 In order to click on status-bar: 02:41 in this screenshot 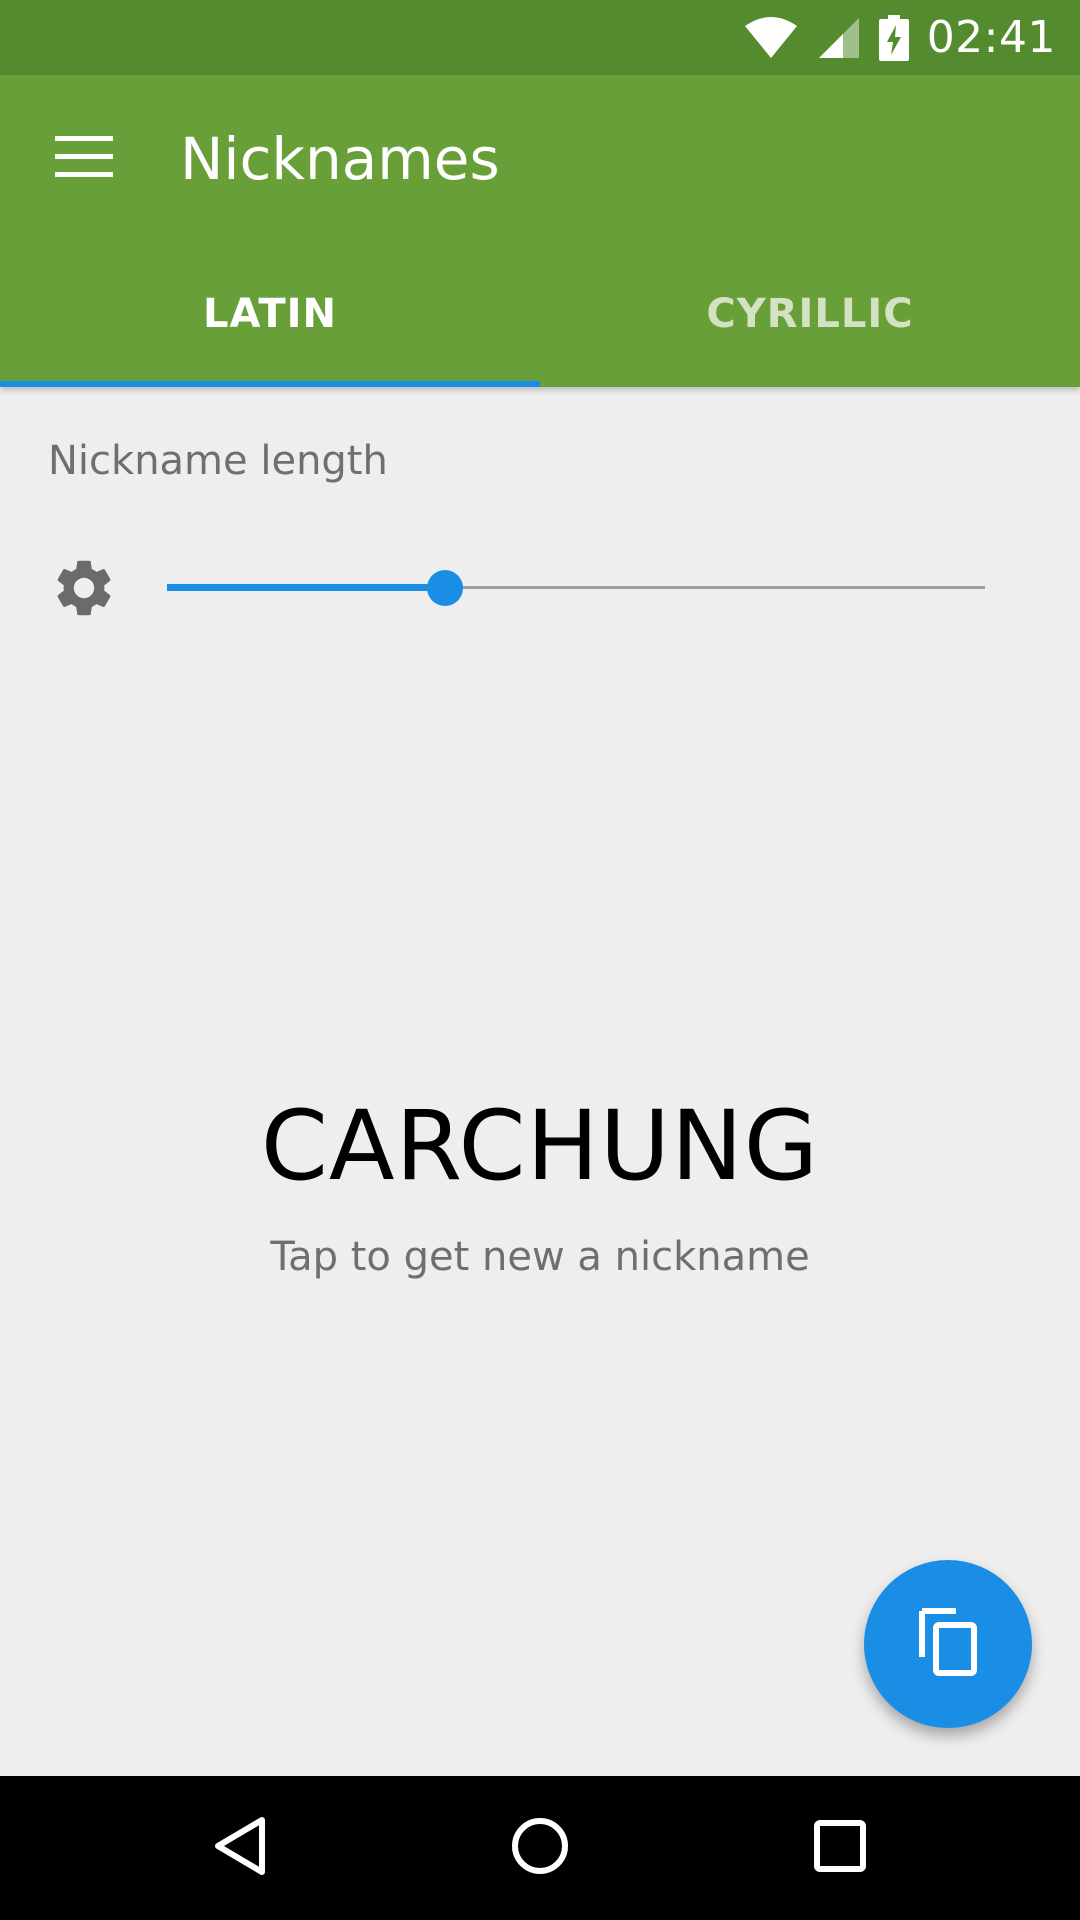, I will do `click(540, 37)`.